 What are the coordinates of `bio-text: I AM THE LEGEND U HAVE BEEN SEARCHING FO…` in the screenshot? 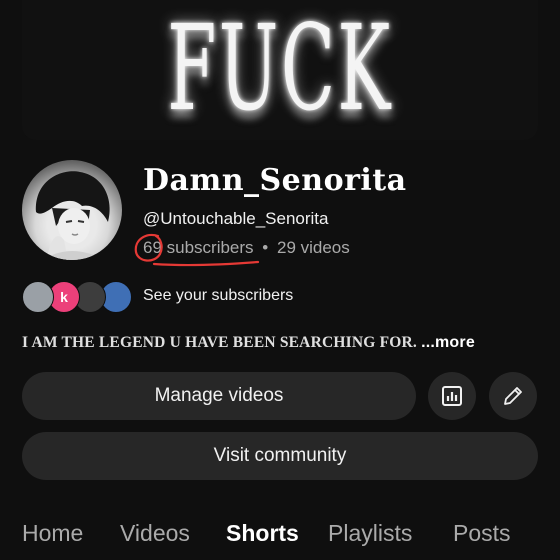 It's located at (219, 342).